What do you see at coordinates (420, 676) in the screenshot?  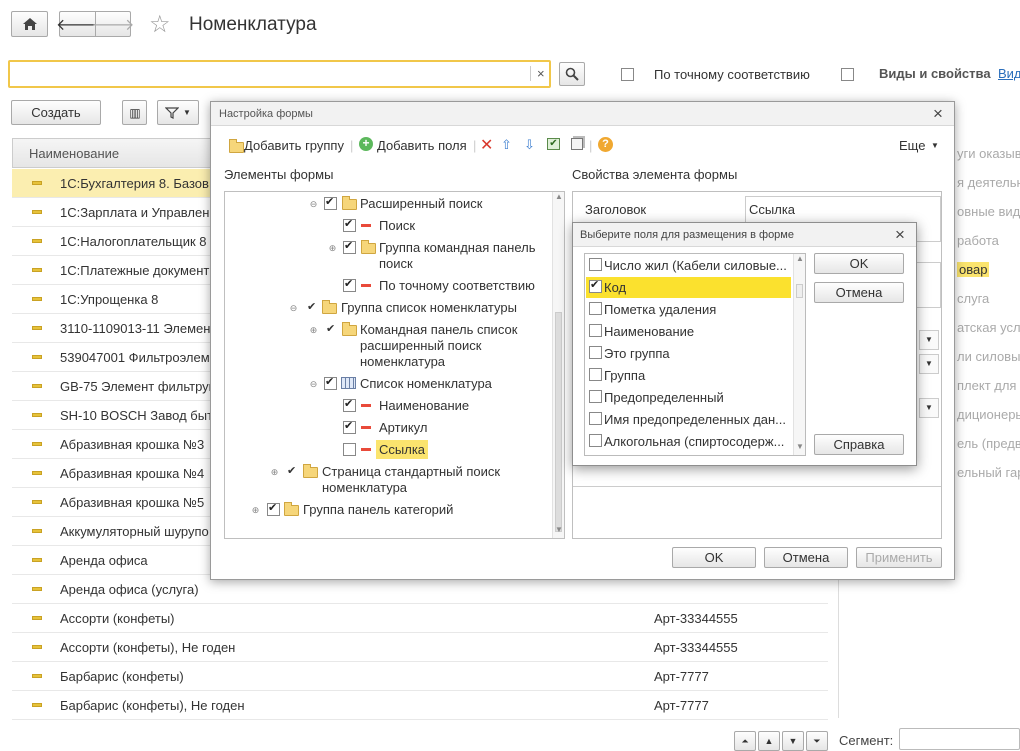 I see `table-row: Барбарис (конфеты) Арт-7777` at bounding box center [420, 676].